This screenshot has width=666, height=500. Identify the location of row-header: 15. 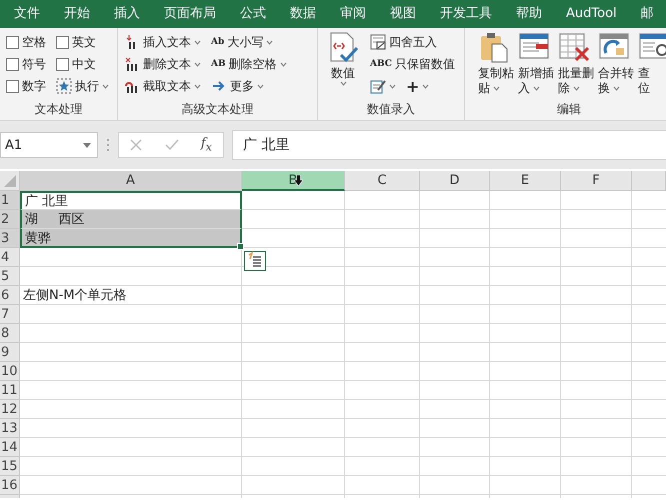
(10, 466).